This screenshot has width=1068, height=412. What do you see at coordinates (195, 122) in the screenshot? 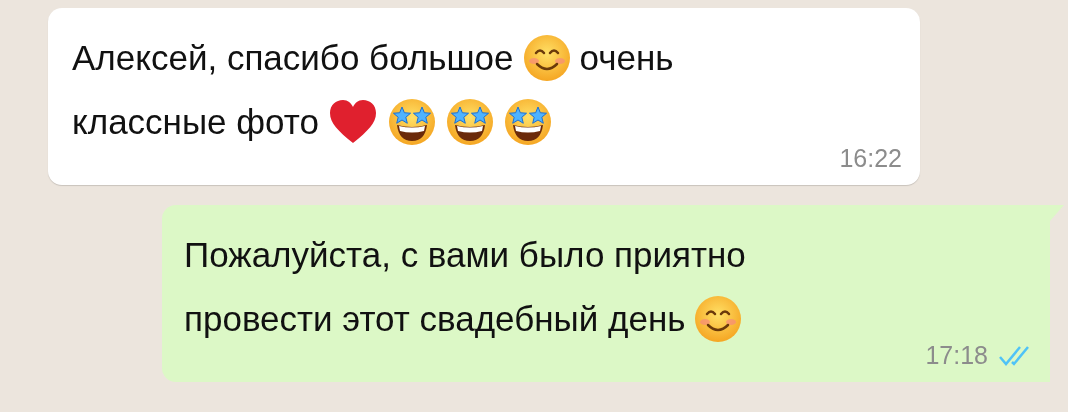
I see `message-text: классные фото` at bounding box center [195, 122].